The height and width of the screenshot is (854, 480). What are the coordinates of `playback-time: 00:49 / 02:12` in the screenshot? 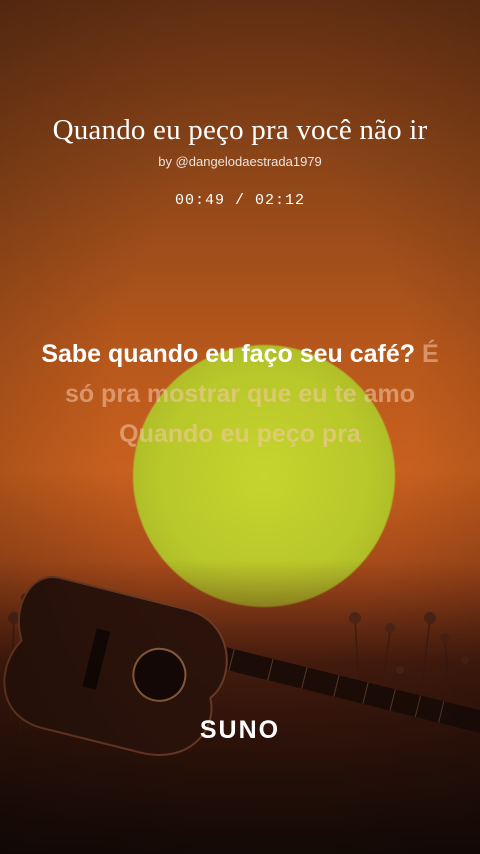 It's located at (240, 200).